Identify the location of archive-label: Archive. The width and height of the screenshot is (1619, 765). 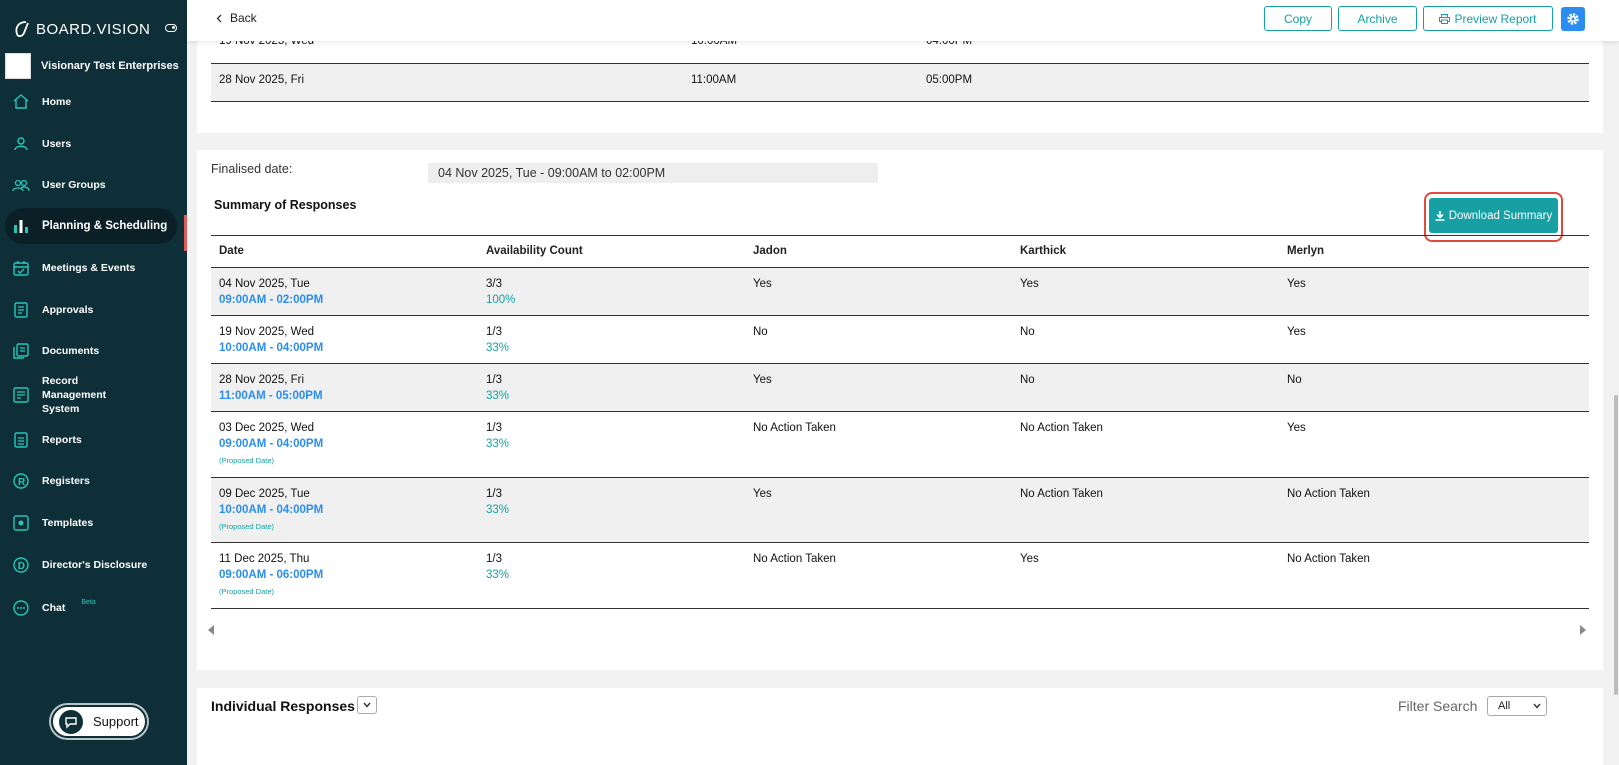
(1377, 18).